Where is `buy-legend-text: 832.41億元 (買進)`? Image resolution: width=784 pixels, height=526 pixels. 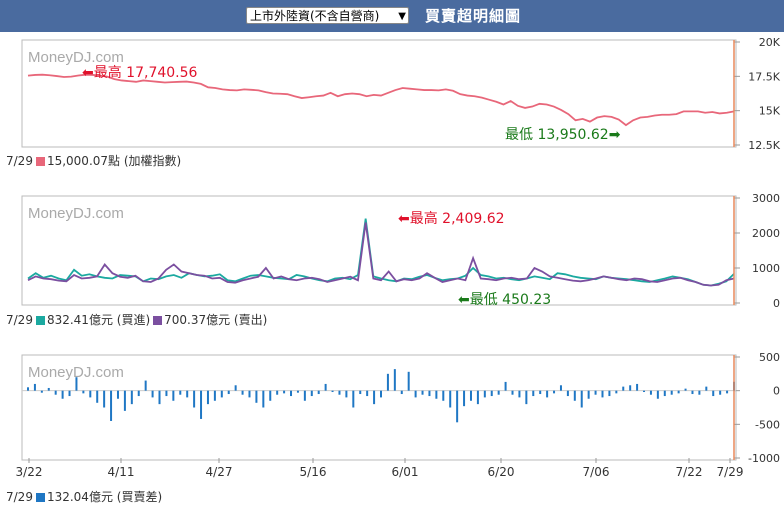 buy-legend-text: 832.41億元 (買進) is located at coordinates (98, 320).